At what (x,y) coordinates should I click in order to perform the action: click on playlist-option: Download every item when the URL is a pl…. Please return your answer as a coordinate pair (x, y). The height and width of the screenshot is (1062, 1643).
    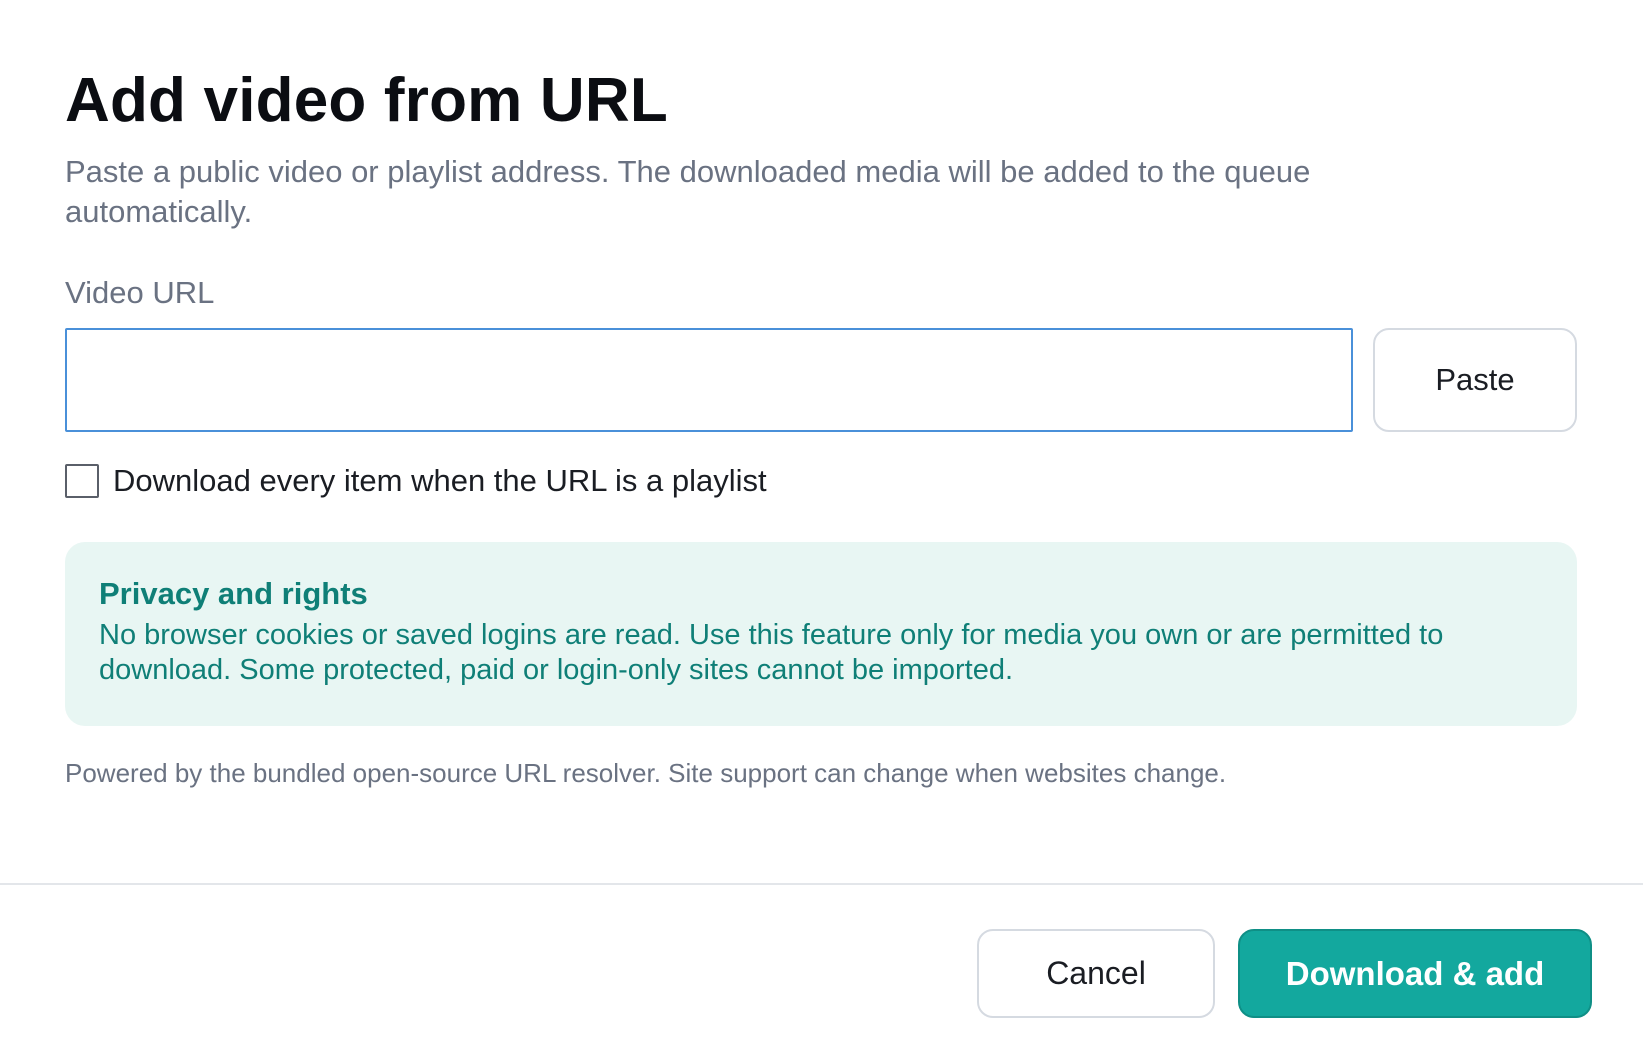
    Looking at the image, I should click on (416, 481).